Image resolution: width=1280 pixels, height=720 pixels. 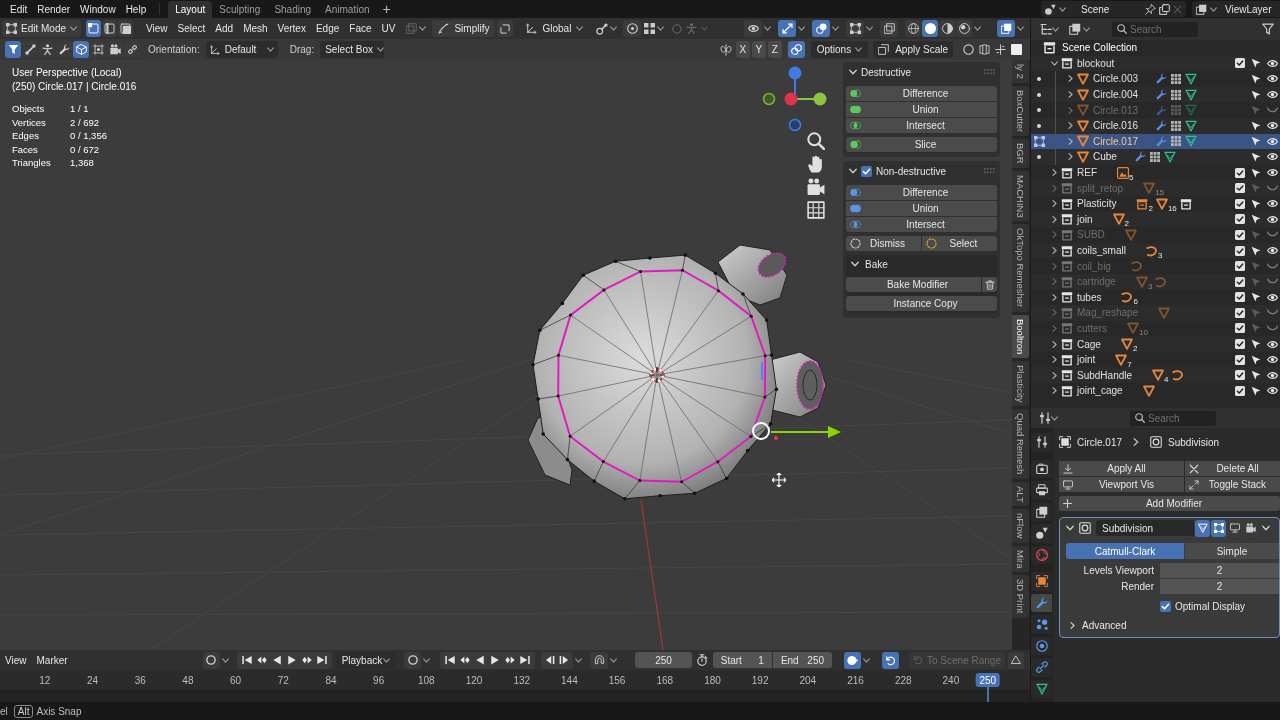 I want to click on outliner-row: Cage 2, so click(x=1155, y=344).